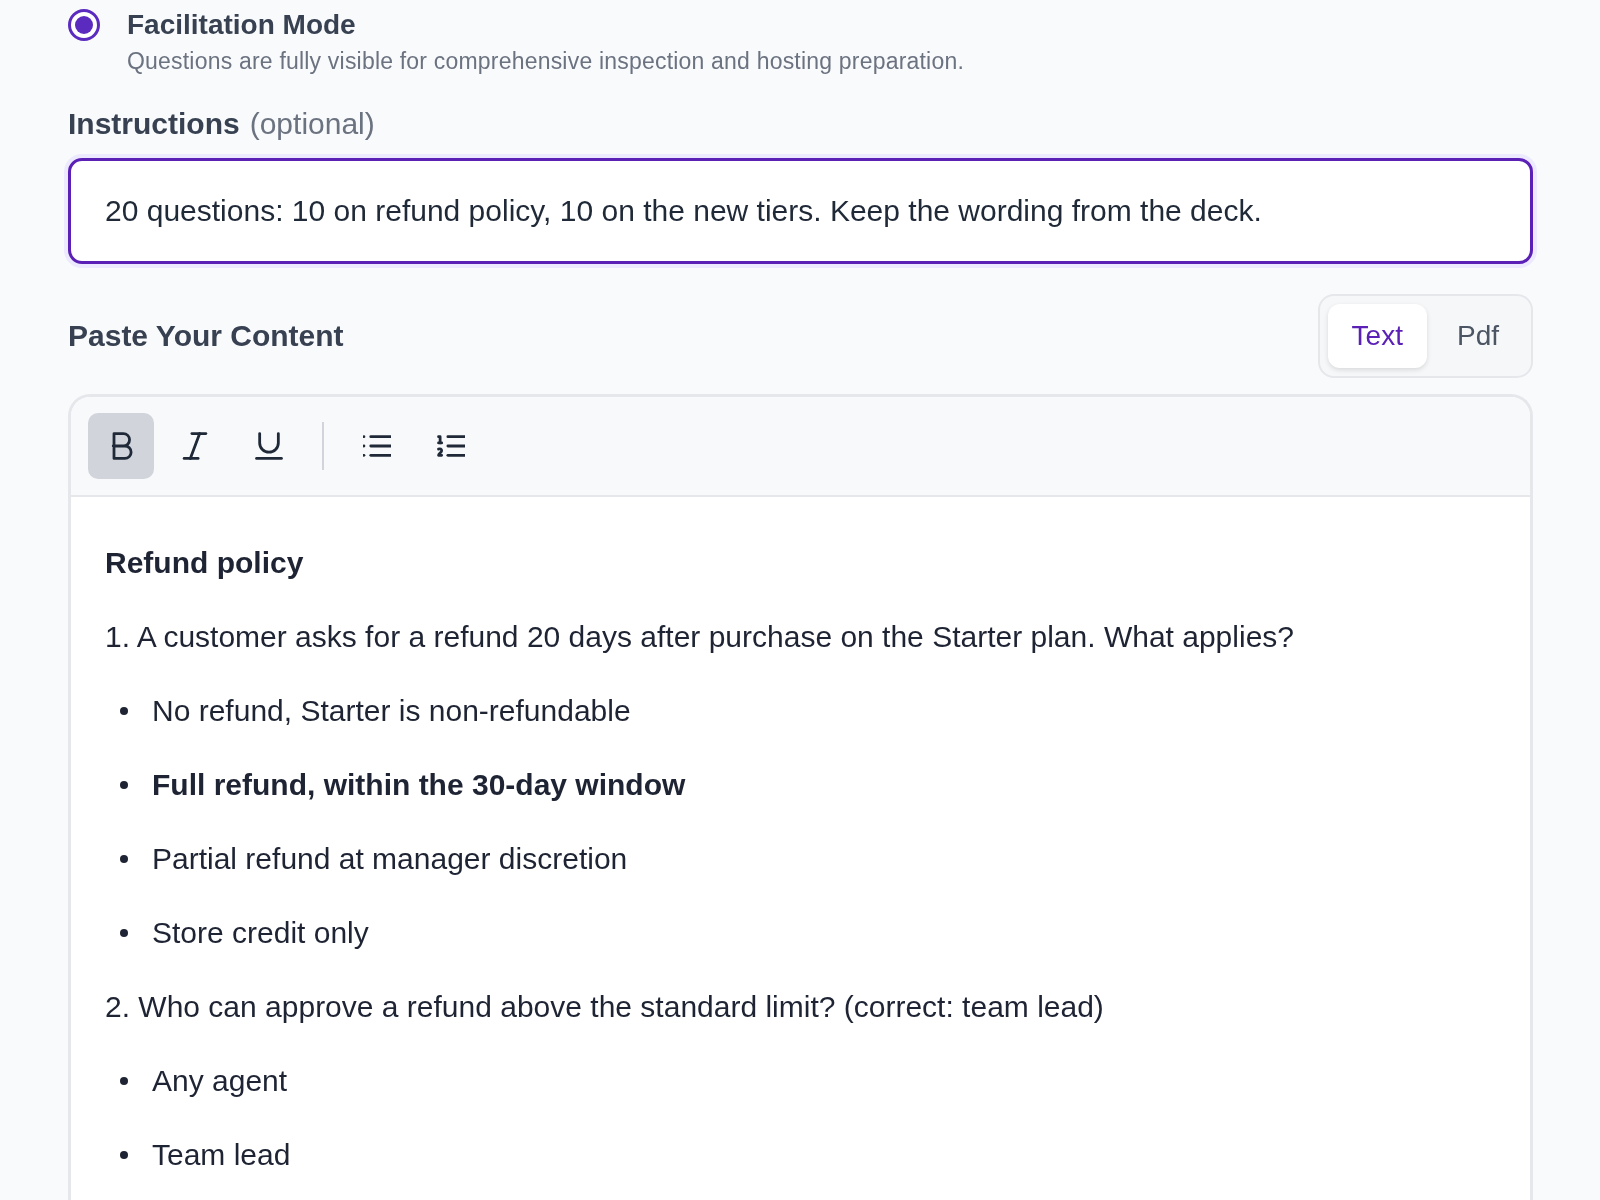 This screenshot has height=1200, width=1600. Describe the element at coordinates (1377, 336) in the screenshot. I see `format-tab: Text` at that location.